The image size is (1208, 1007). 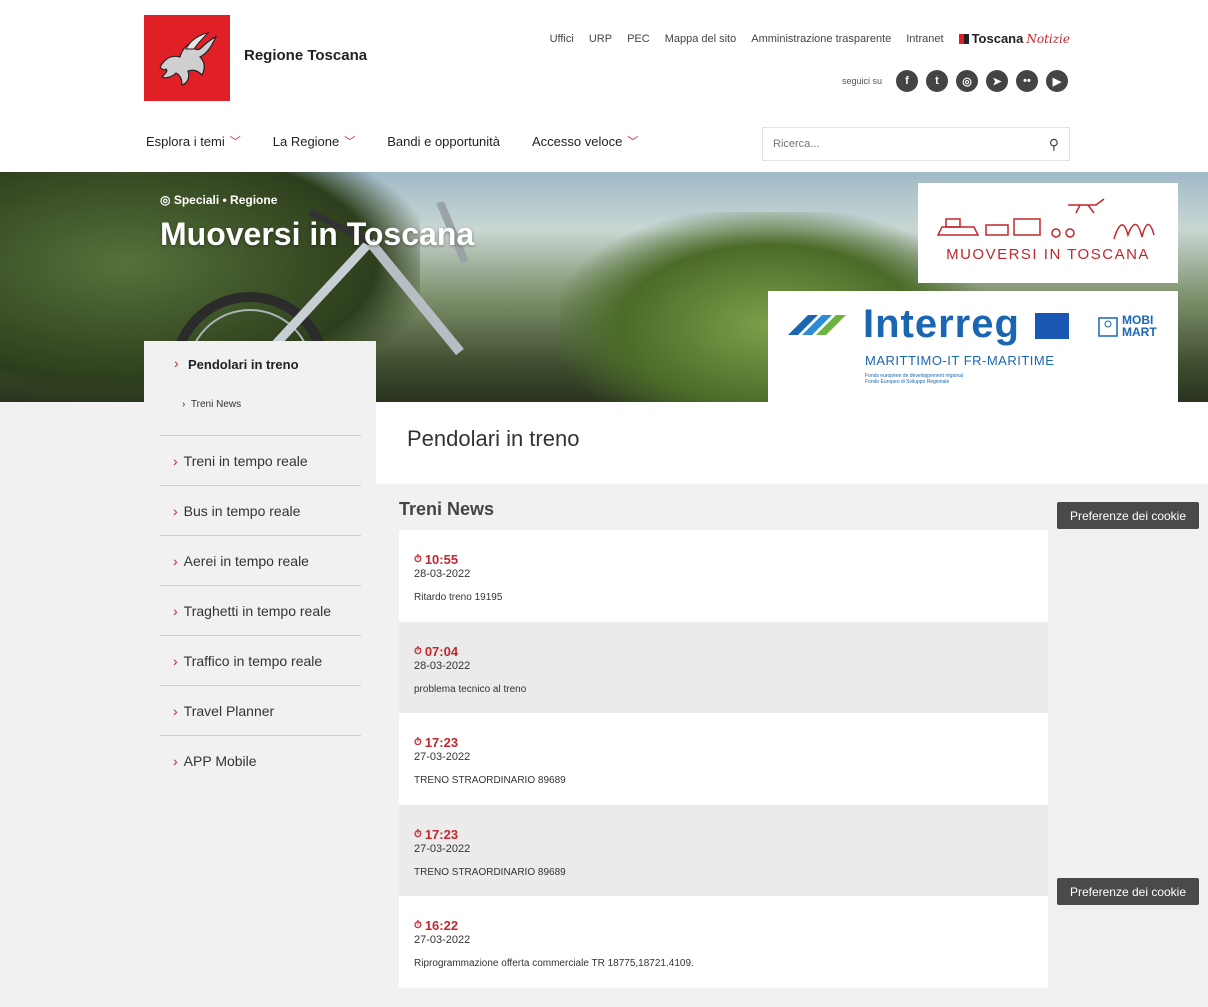 I want to click on sidebar-item-label: Traffico in tempo reale, so click(x=253, y=660).